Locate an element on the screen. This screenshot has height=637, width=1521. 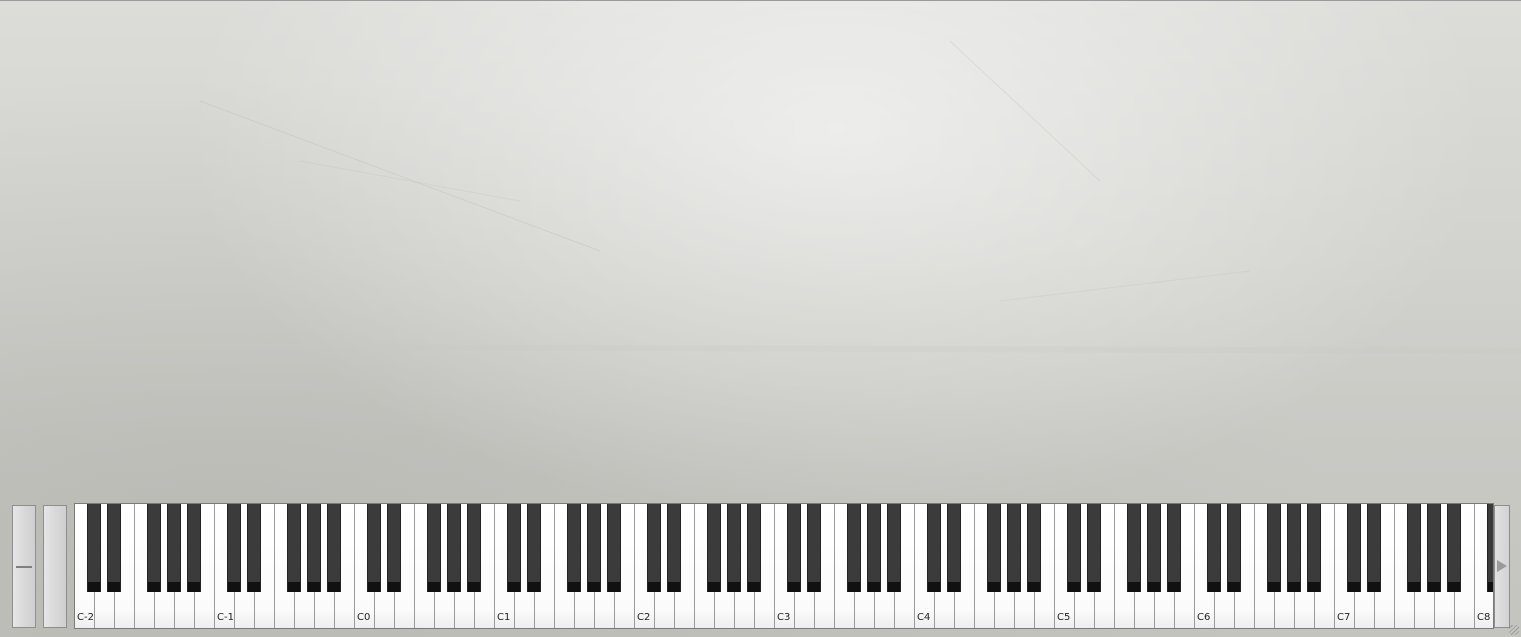
octave-label: C-2 is located at coordinates (85, 617).